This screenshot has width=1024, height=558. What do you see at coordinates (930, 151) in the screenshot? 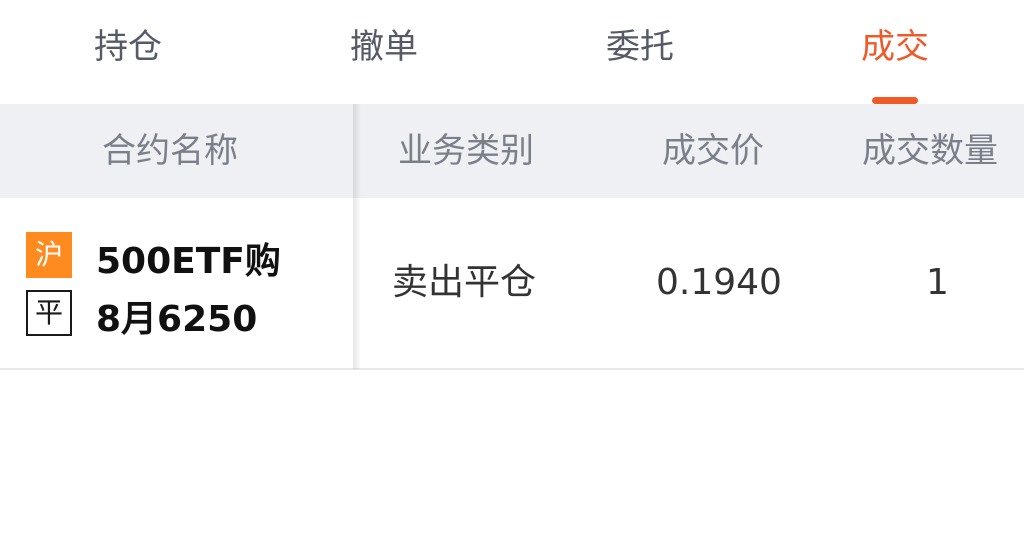
I see `header-trade-quantity: 成交数量` at bounding box center [930, 151].